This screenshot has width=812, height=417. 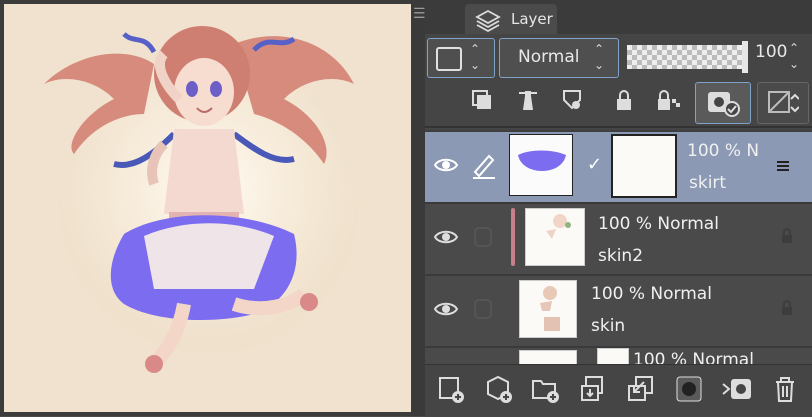 What do you see at coordinates (421, 14) in the screenshot?
I see `panel-menu-icon: ☰` at bounding box center [421, 14].